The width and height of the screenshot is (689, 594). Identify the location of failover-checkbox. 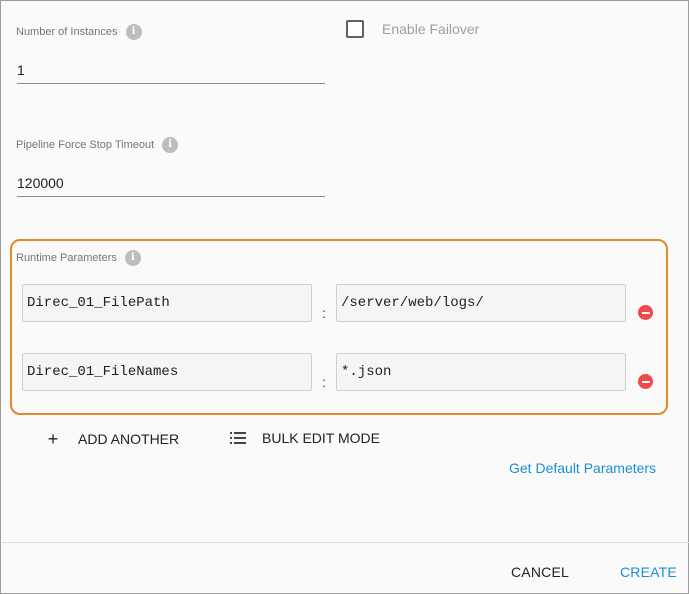
(355, 29).